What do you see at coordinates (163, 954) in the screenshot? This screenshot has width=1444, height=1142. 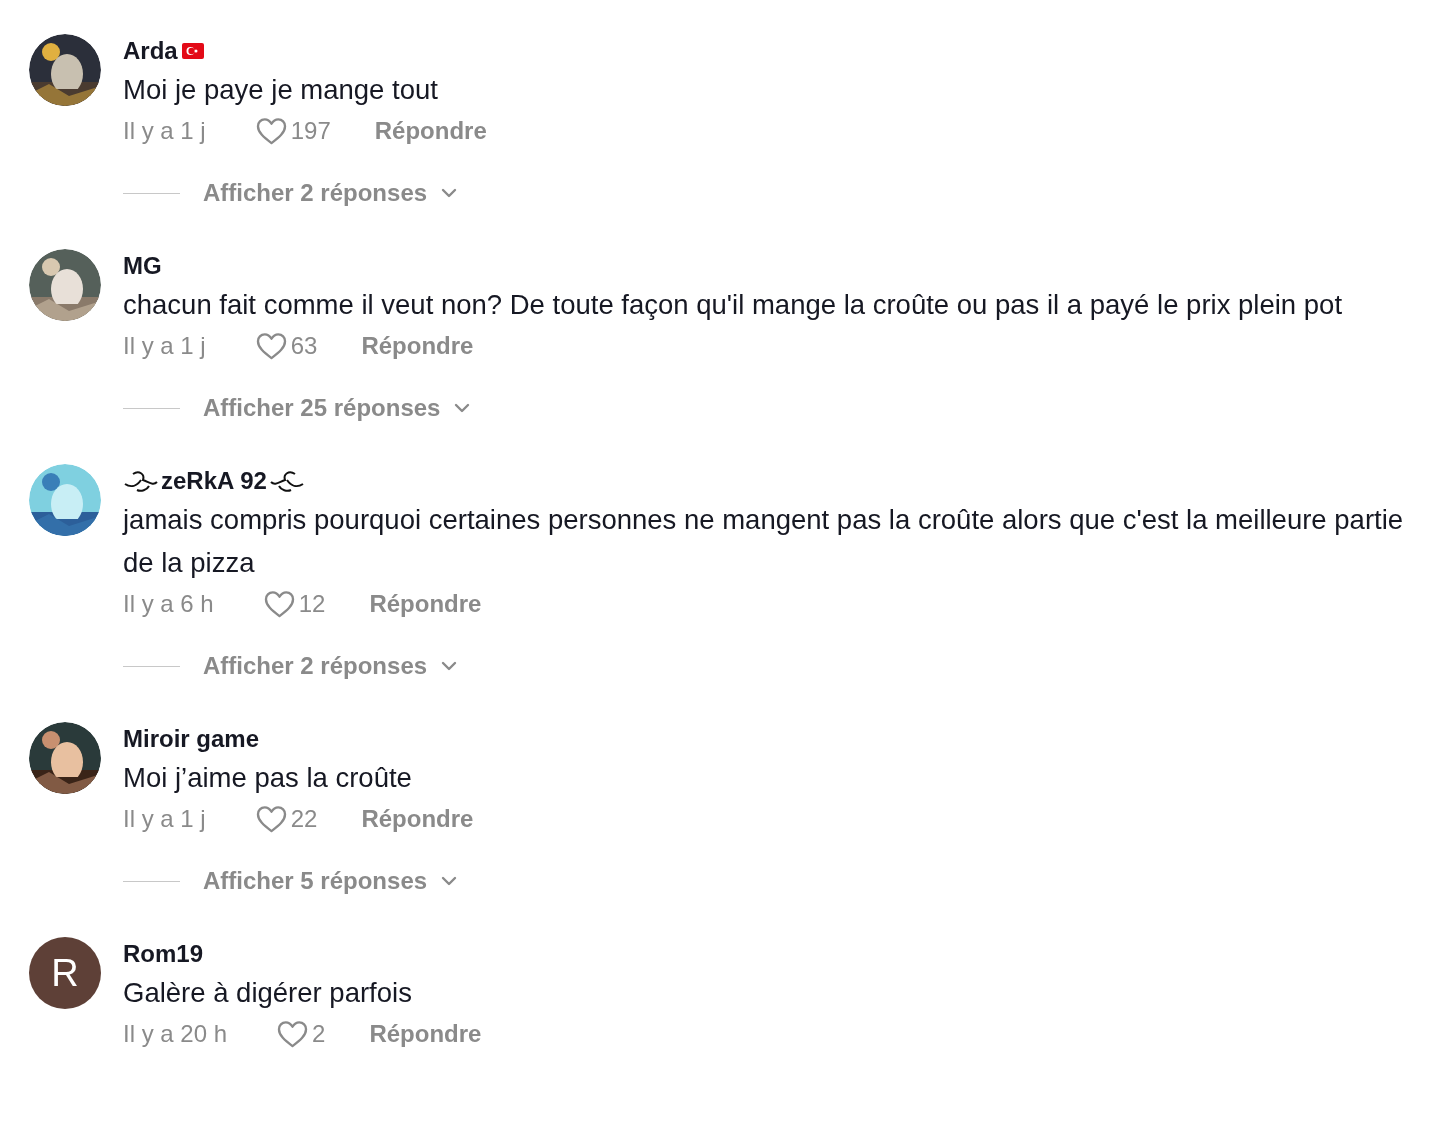 I see `username: Rom19` at bounding box center [163, 954].